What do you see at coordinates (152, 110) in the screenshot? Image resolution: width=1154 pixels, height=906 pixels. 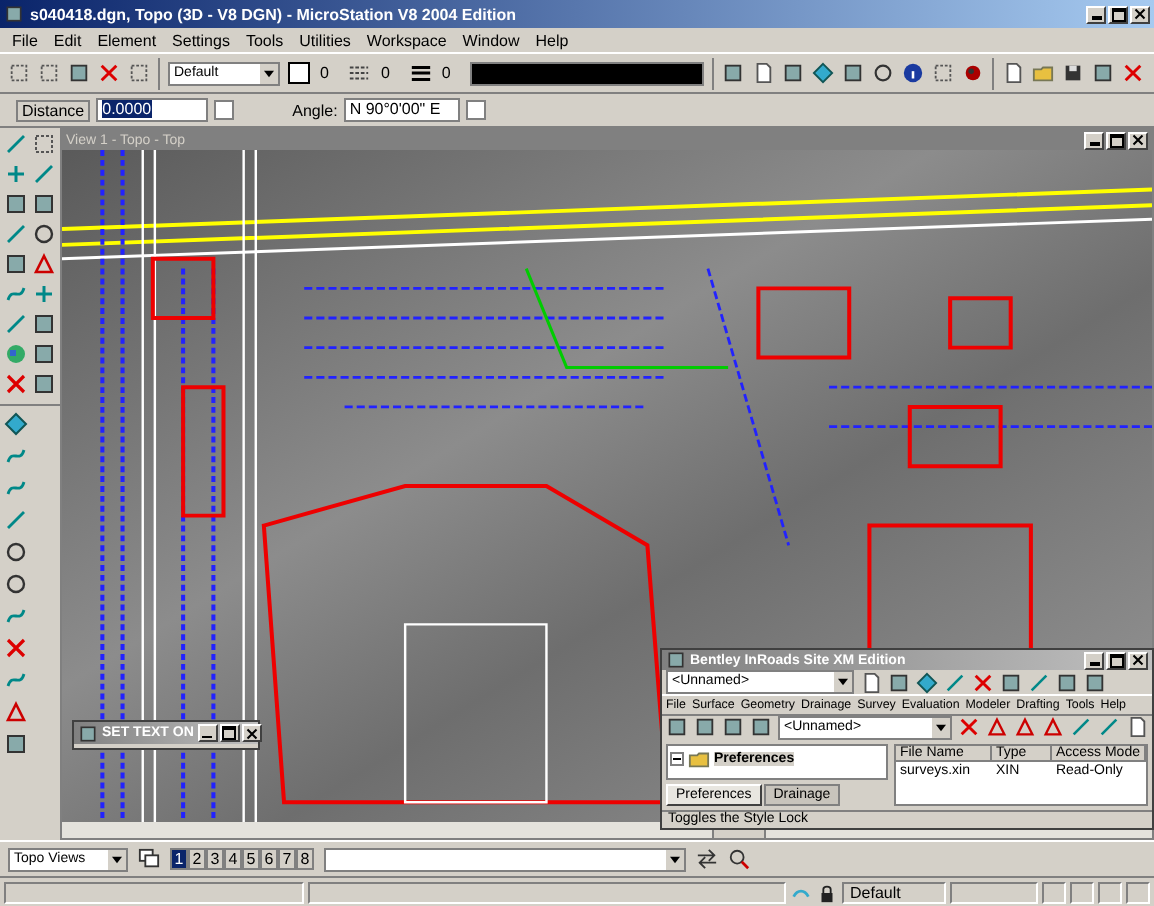 I see `distance-field: 0.0000` at bounding box center [152, 110].